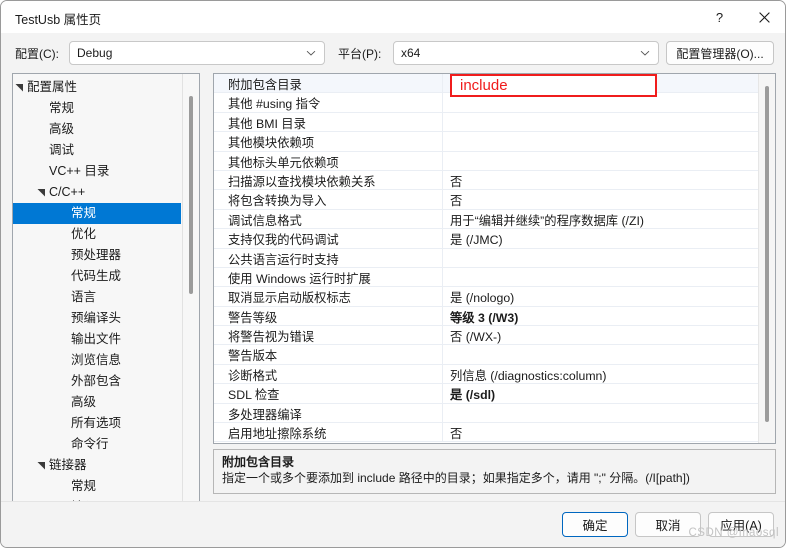 The width and height of the screenshot is (786, 548). Describe the element at coordinates (719, 17) in the screenshot. I see `help-button: ?` at that location.